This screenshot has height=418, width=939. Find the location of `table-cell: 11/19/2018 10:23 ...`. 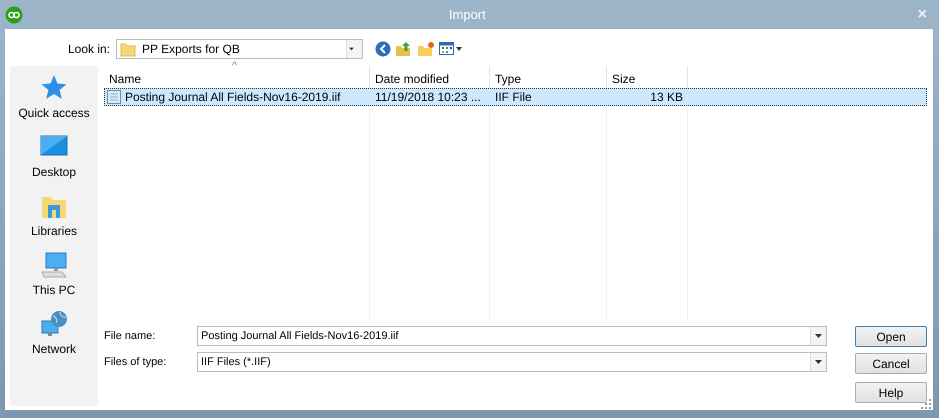

table-cell: 11/19/2018 10:23 ... is located at coordinates (428, 97).